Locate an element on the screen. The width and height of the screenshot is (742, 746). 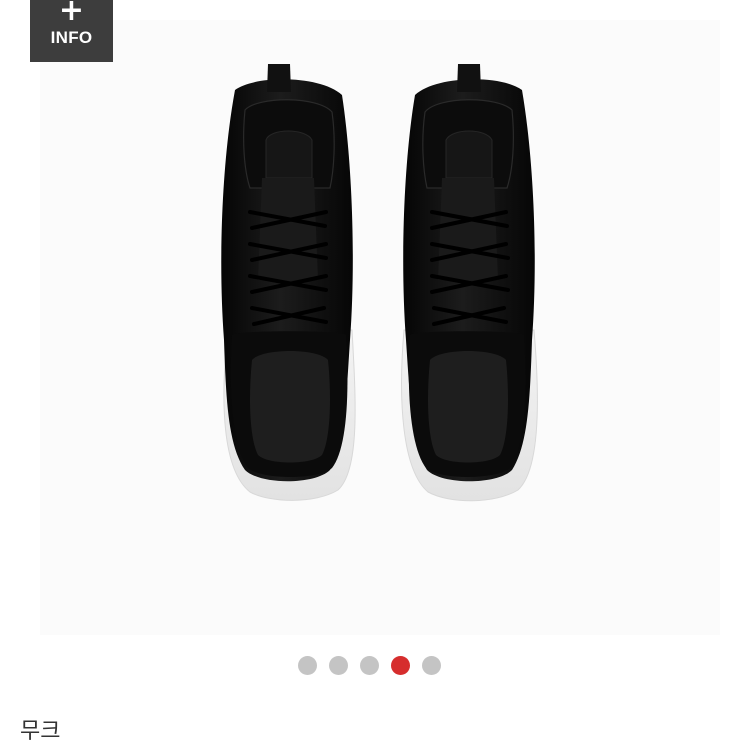
info-label: INFO is located at coordinates (71, 37).